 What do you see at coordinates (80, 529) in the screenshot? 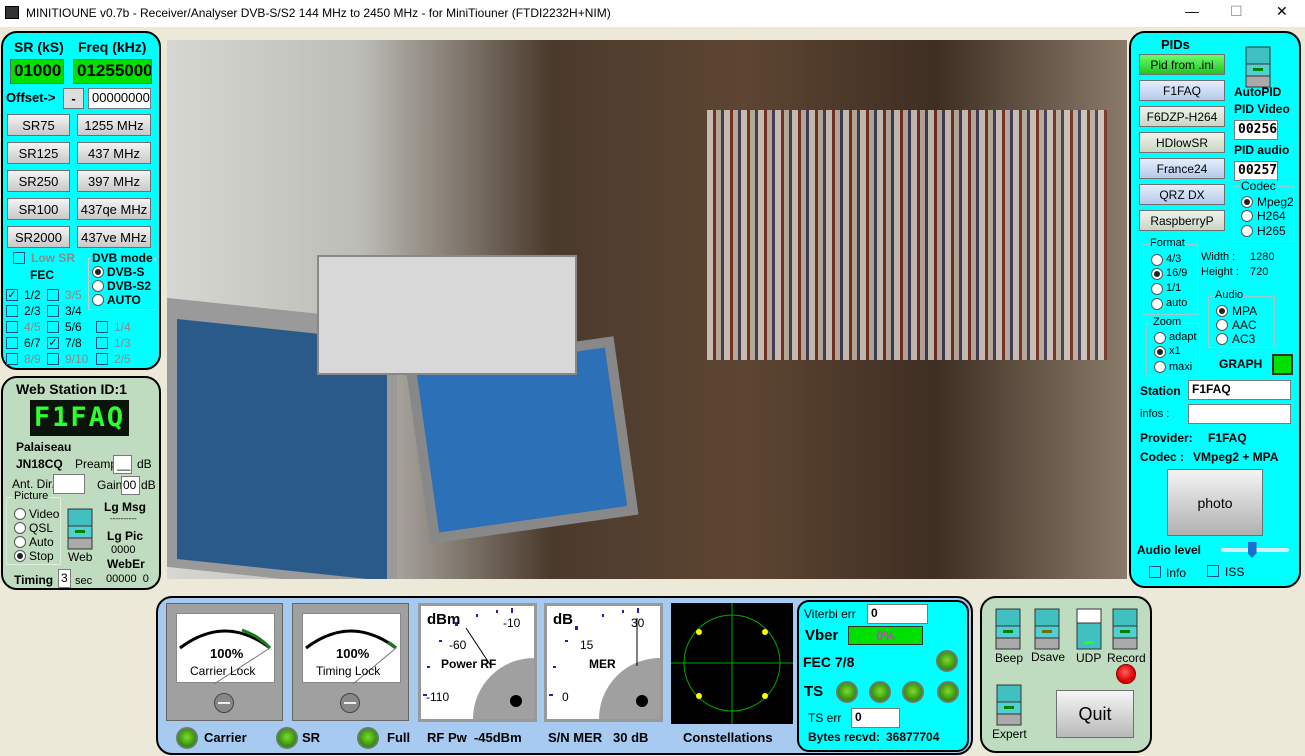
I see `web-toggle-switch` at bounding box center [80, 529].